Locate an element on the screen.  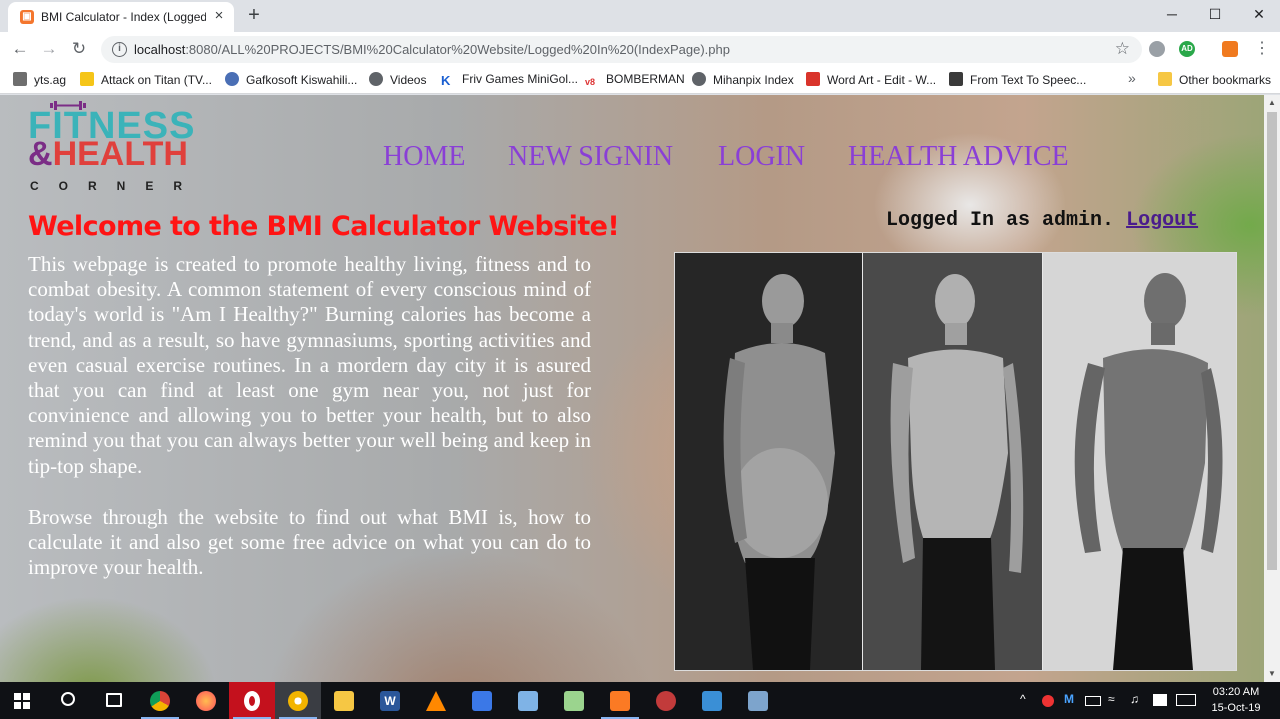
search-icon is located at coordinates (68, 700).